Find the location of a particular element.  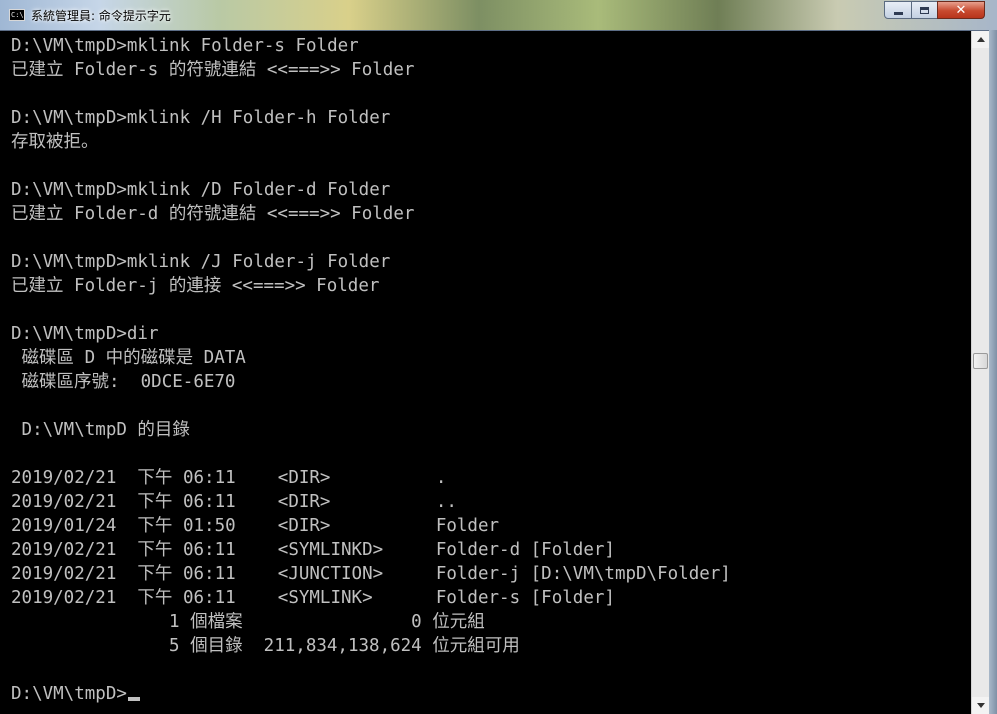

console-line: D:\VM\tmpD 的目錄 is located at coordinates (100, 430).